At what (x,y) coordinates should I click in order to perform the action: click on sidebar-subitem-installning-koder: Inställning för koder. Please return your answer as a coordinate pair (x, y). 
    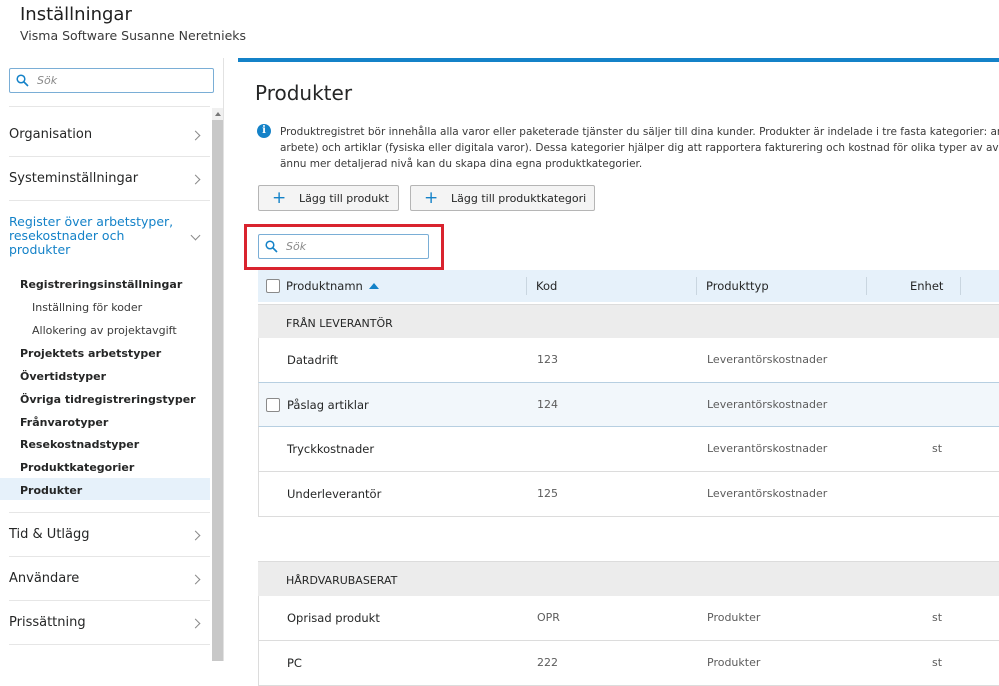
    Looking at the image, I should click on (87, 307).